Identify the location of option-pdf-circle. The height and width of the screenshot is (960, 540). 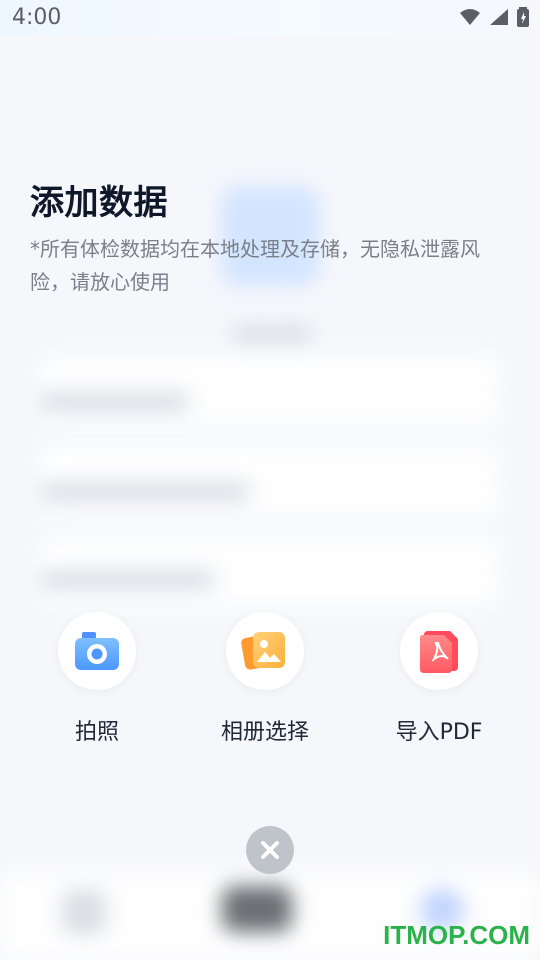
(439, 651).